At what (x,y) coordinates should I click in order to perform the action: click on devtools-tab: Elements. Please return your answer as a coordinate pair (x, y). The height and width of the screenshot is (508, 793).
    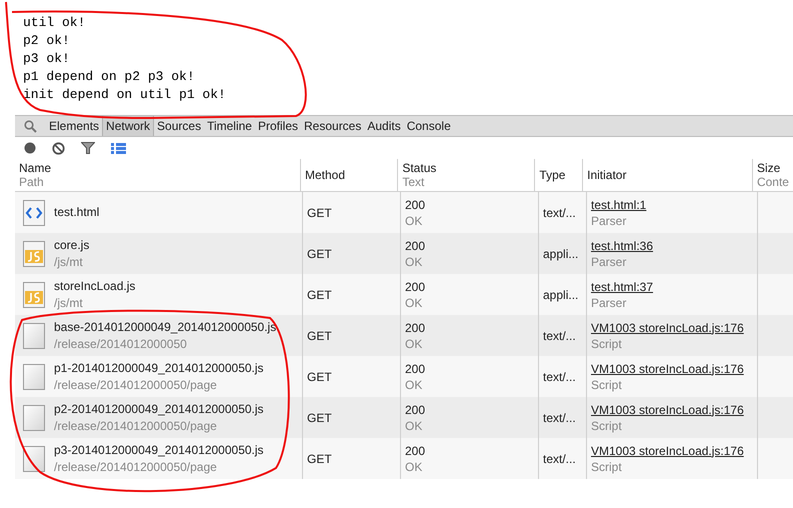
    Looking at the image, I should click on (74, 126).